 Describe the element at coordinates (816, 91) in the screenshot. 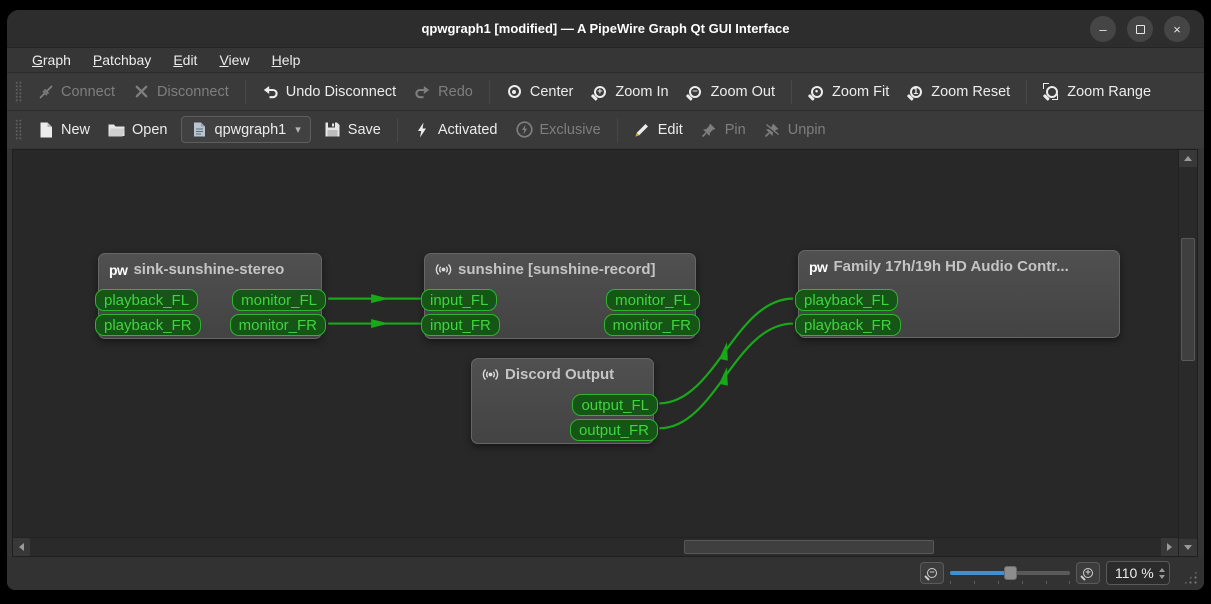

I see `zoom-fit-icon: •` at that location.